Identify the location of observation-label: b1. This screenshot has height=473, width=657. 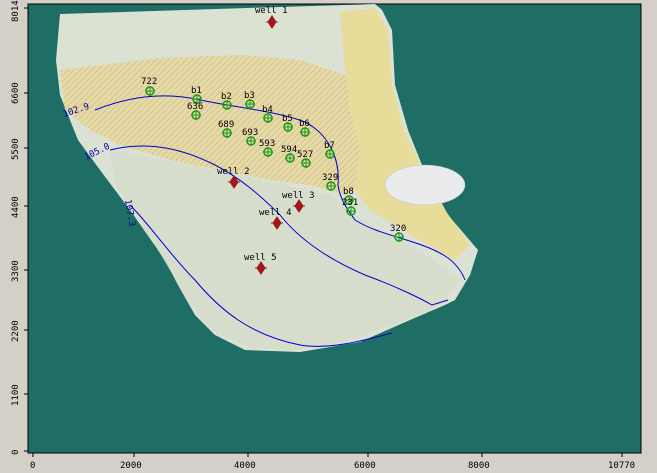
(196, 91).